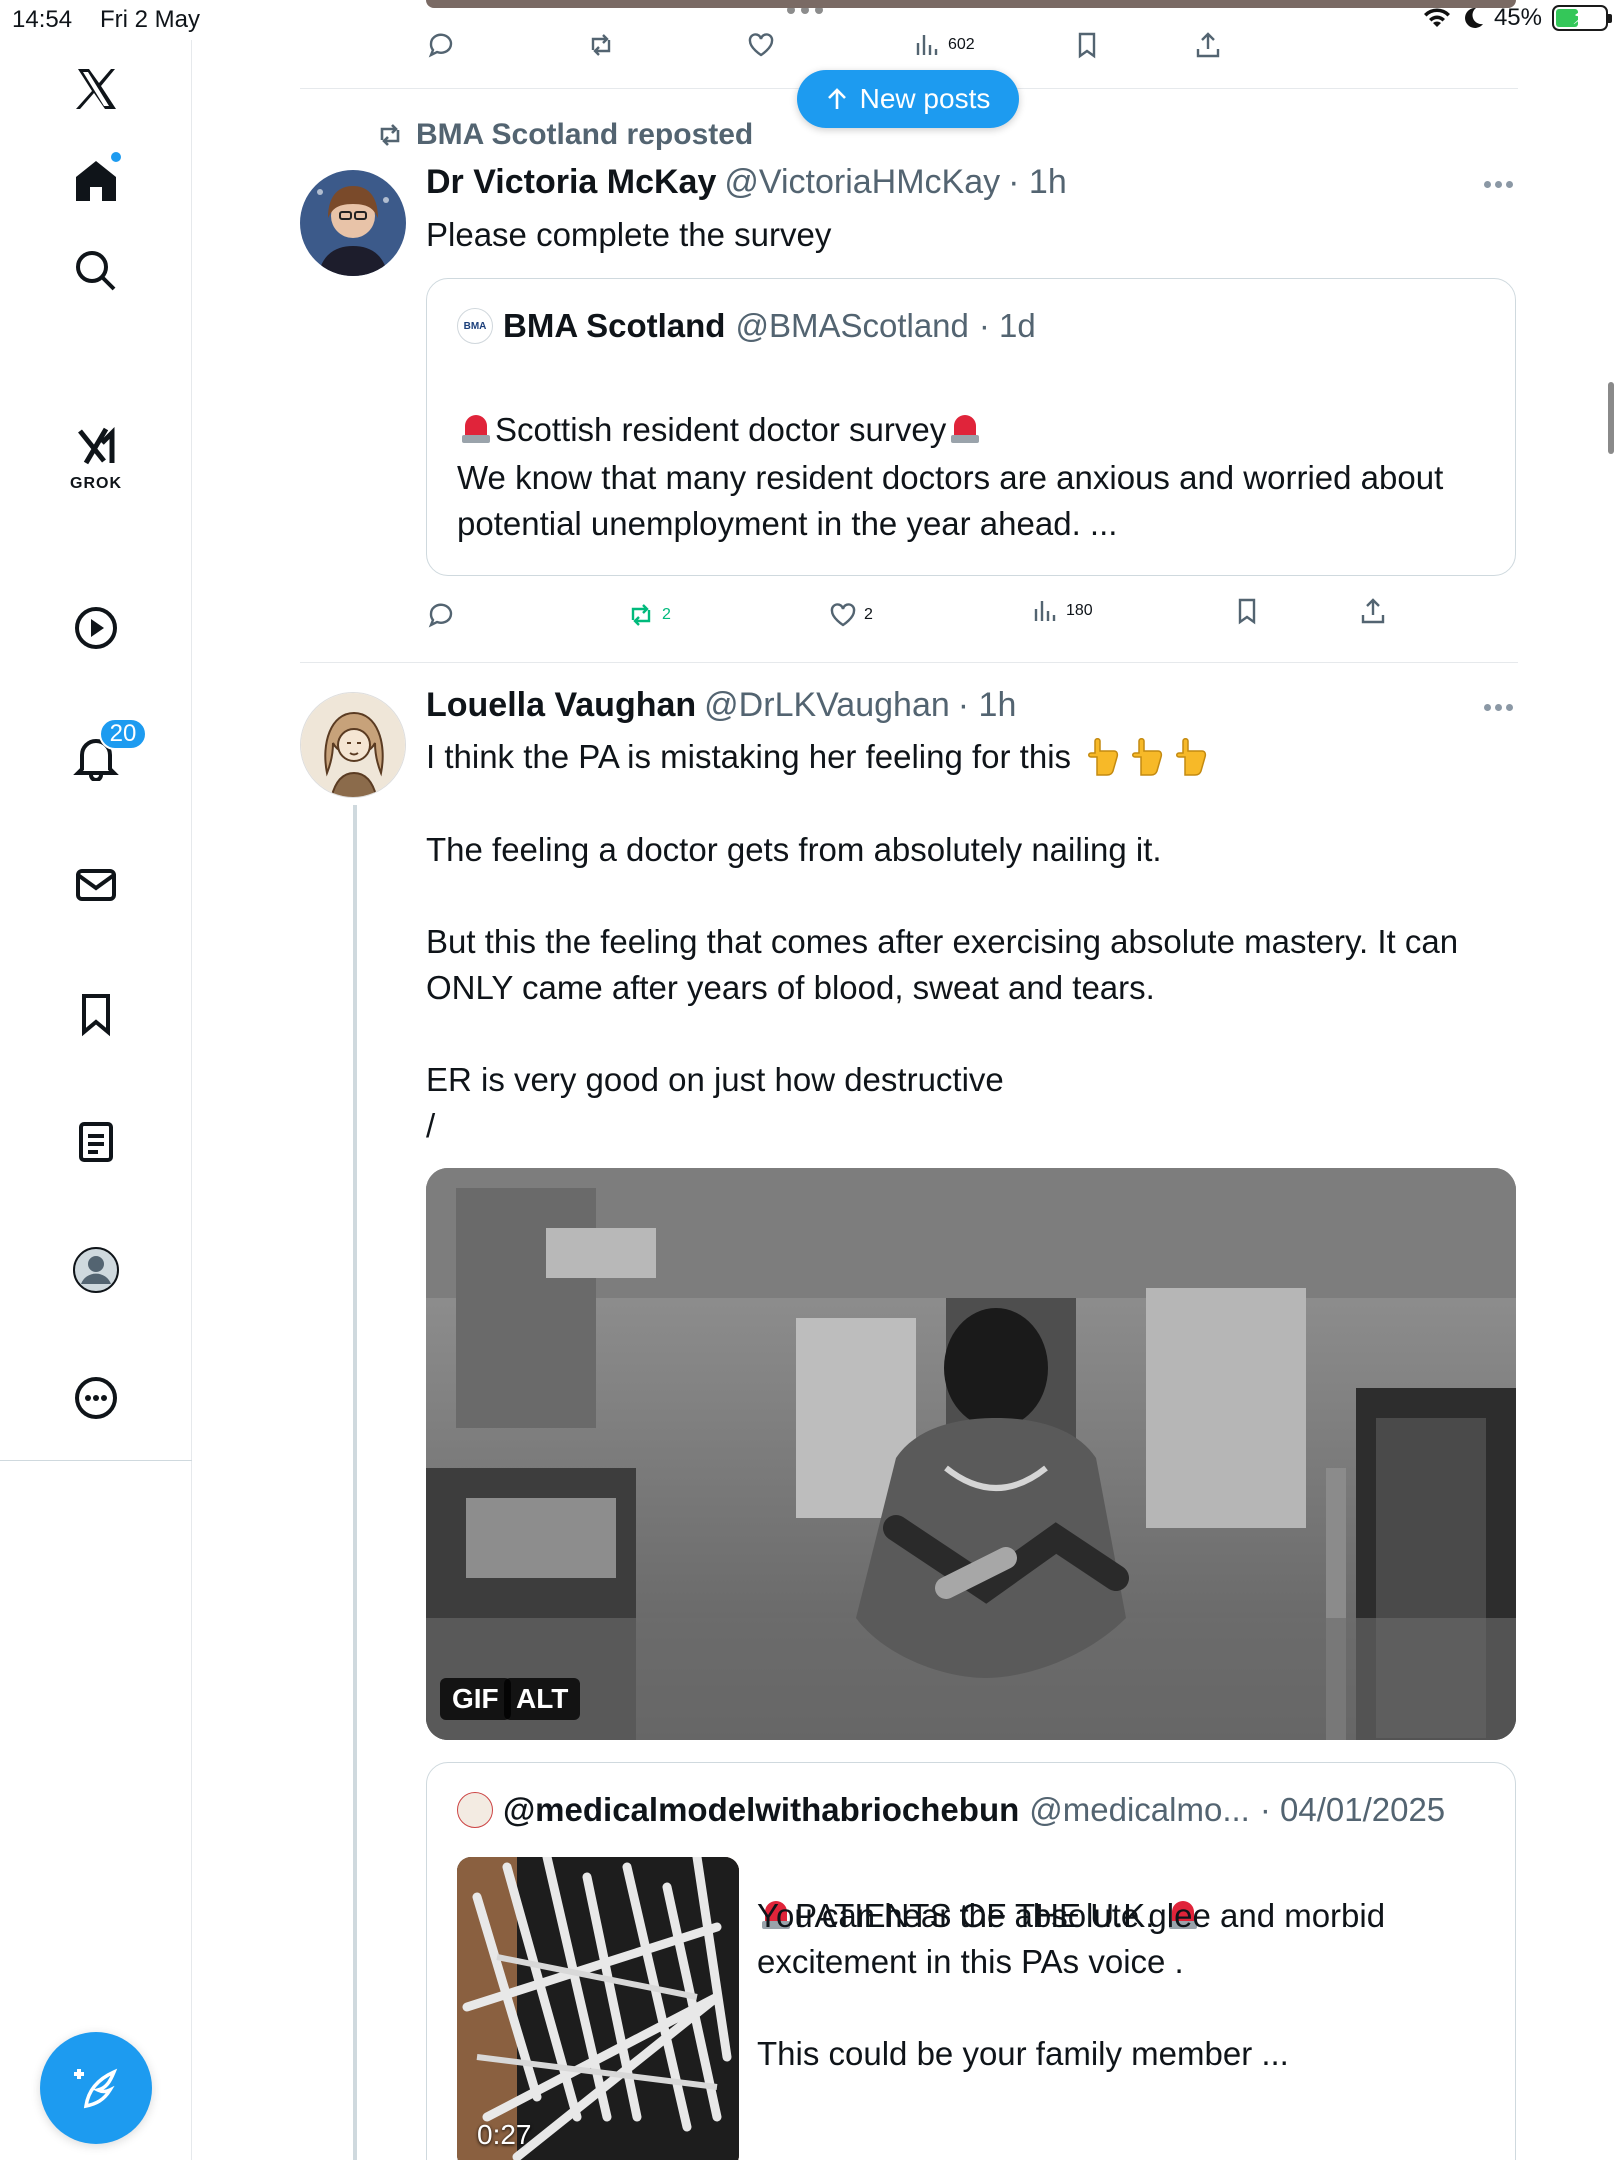 The height and width of the screenshot is (2160, 1620). What do you see at coordinates (504, 2134) in the screenshot?
I see `video-duration: 0:27` at bounding box center [504, 2134].